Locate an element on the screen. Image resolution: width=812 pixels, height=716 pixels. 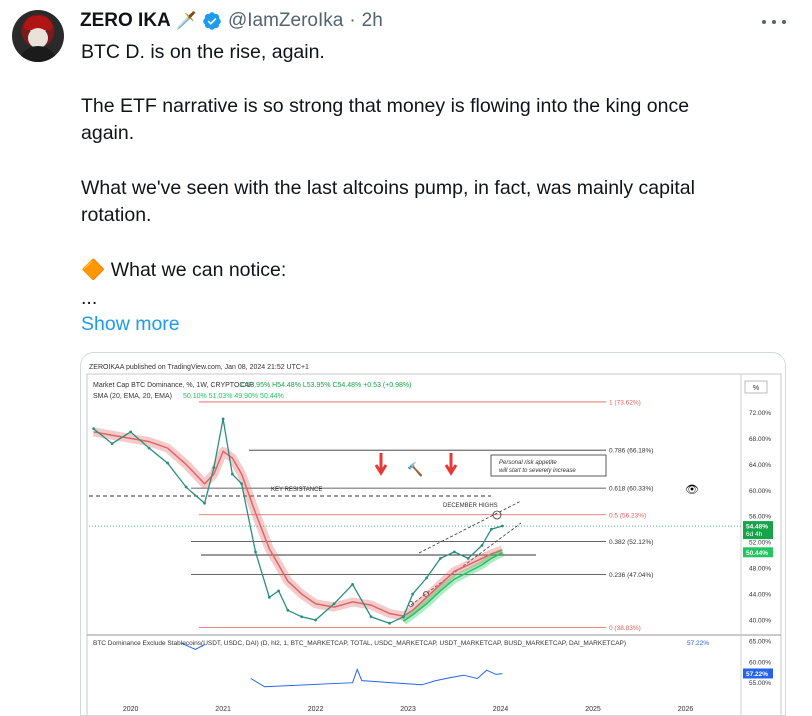
price-tag-sub: 6d 4h is located at coordinates (754, 534).